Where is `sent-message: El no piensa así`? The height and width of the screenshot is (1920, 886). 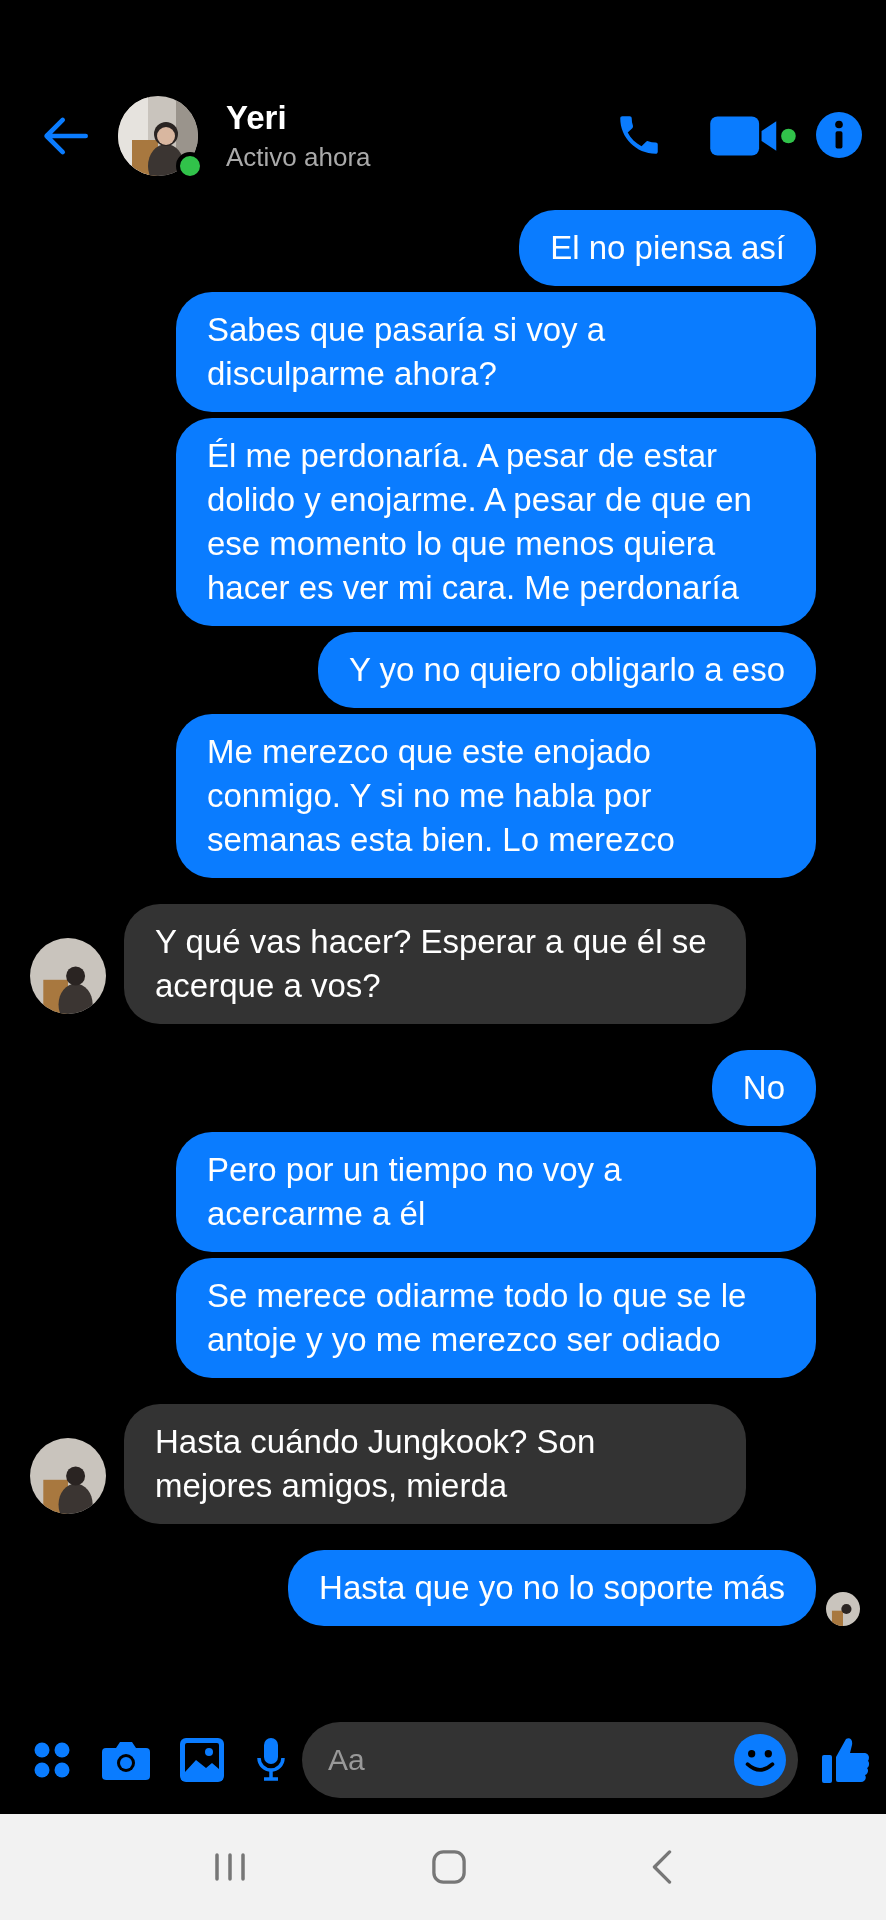
sent-message: El no piensa así is located at coordinates (667, 248).